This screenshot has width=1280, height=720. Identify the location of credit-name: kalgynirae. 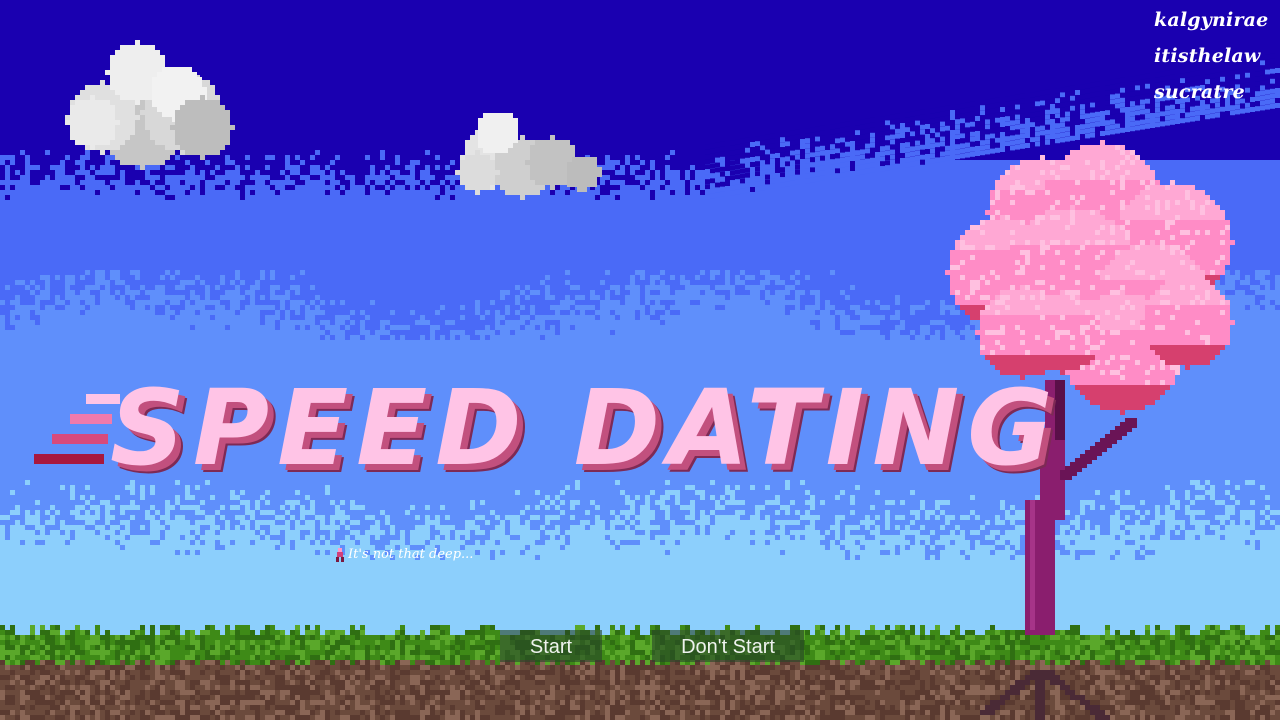
(1211, 20).